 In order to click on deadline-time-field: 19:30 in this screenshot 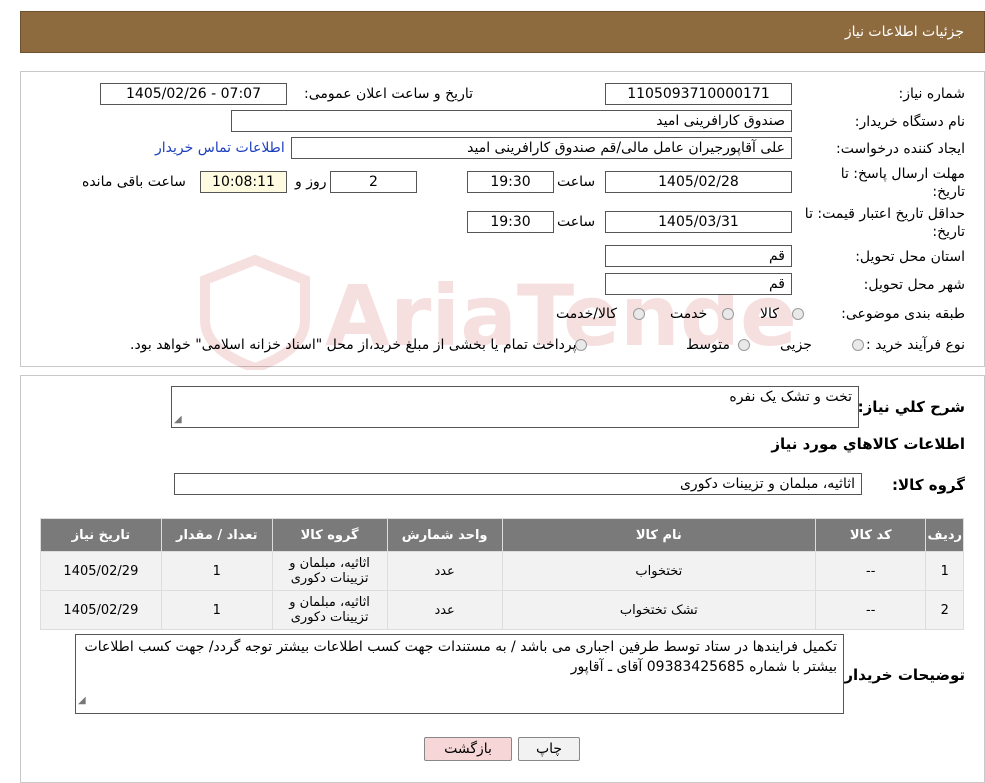, I will do `click(510, 182)`.